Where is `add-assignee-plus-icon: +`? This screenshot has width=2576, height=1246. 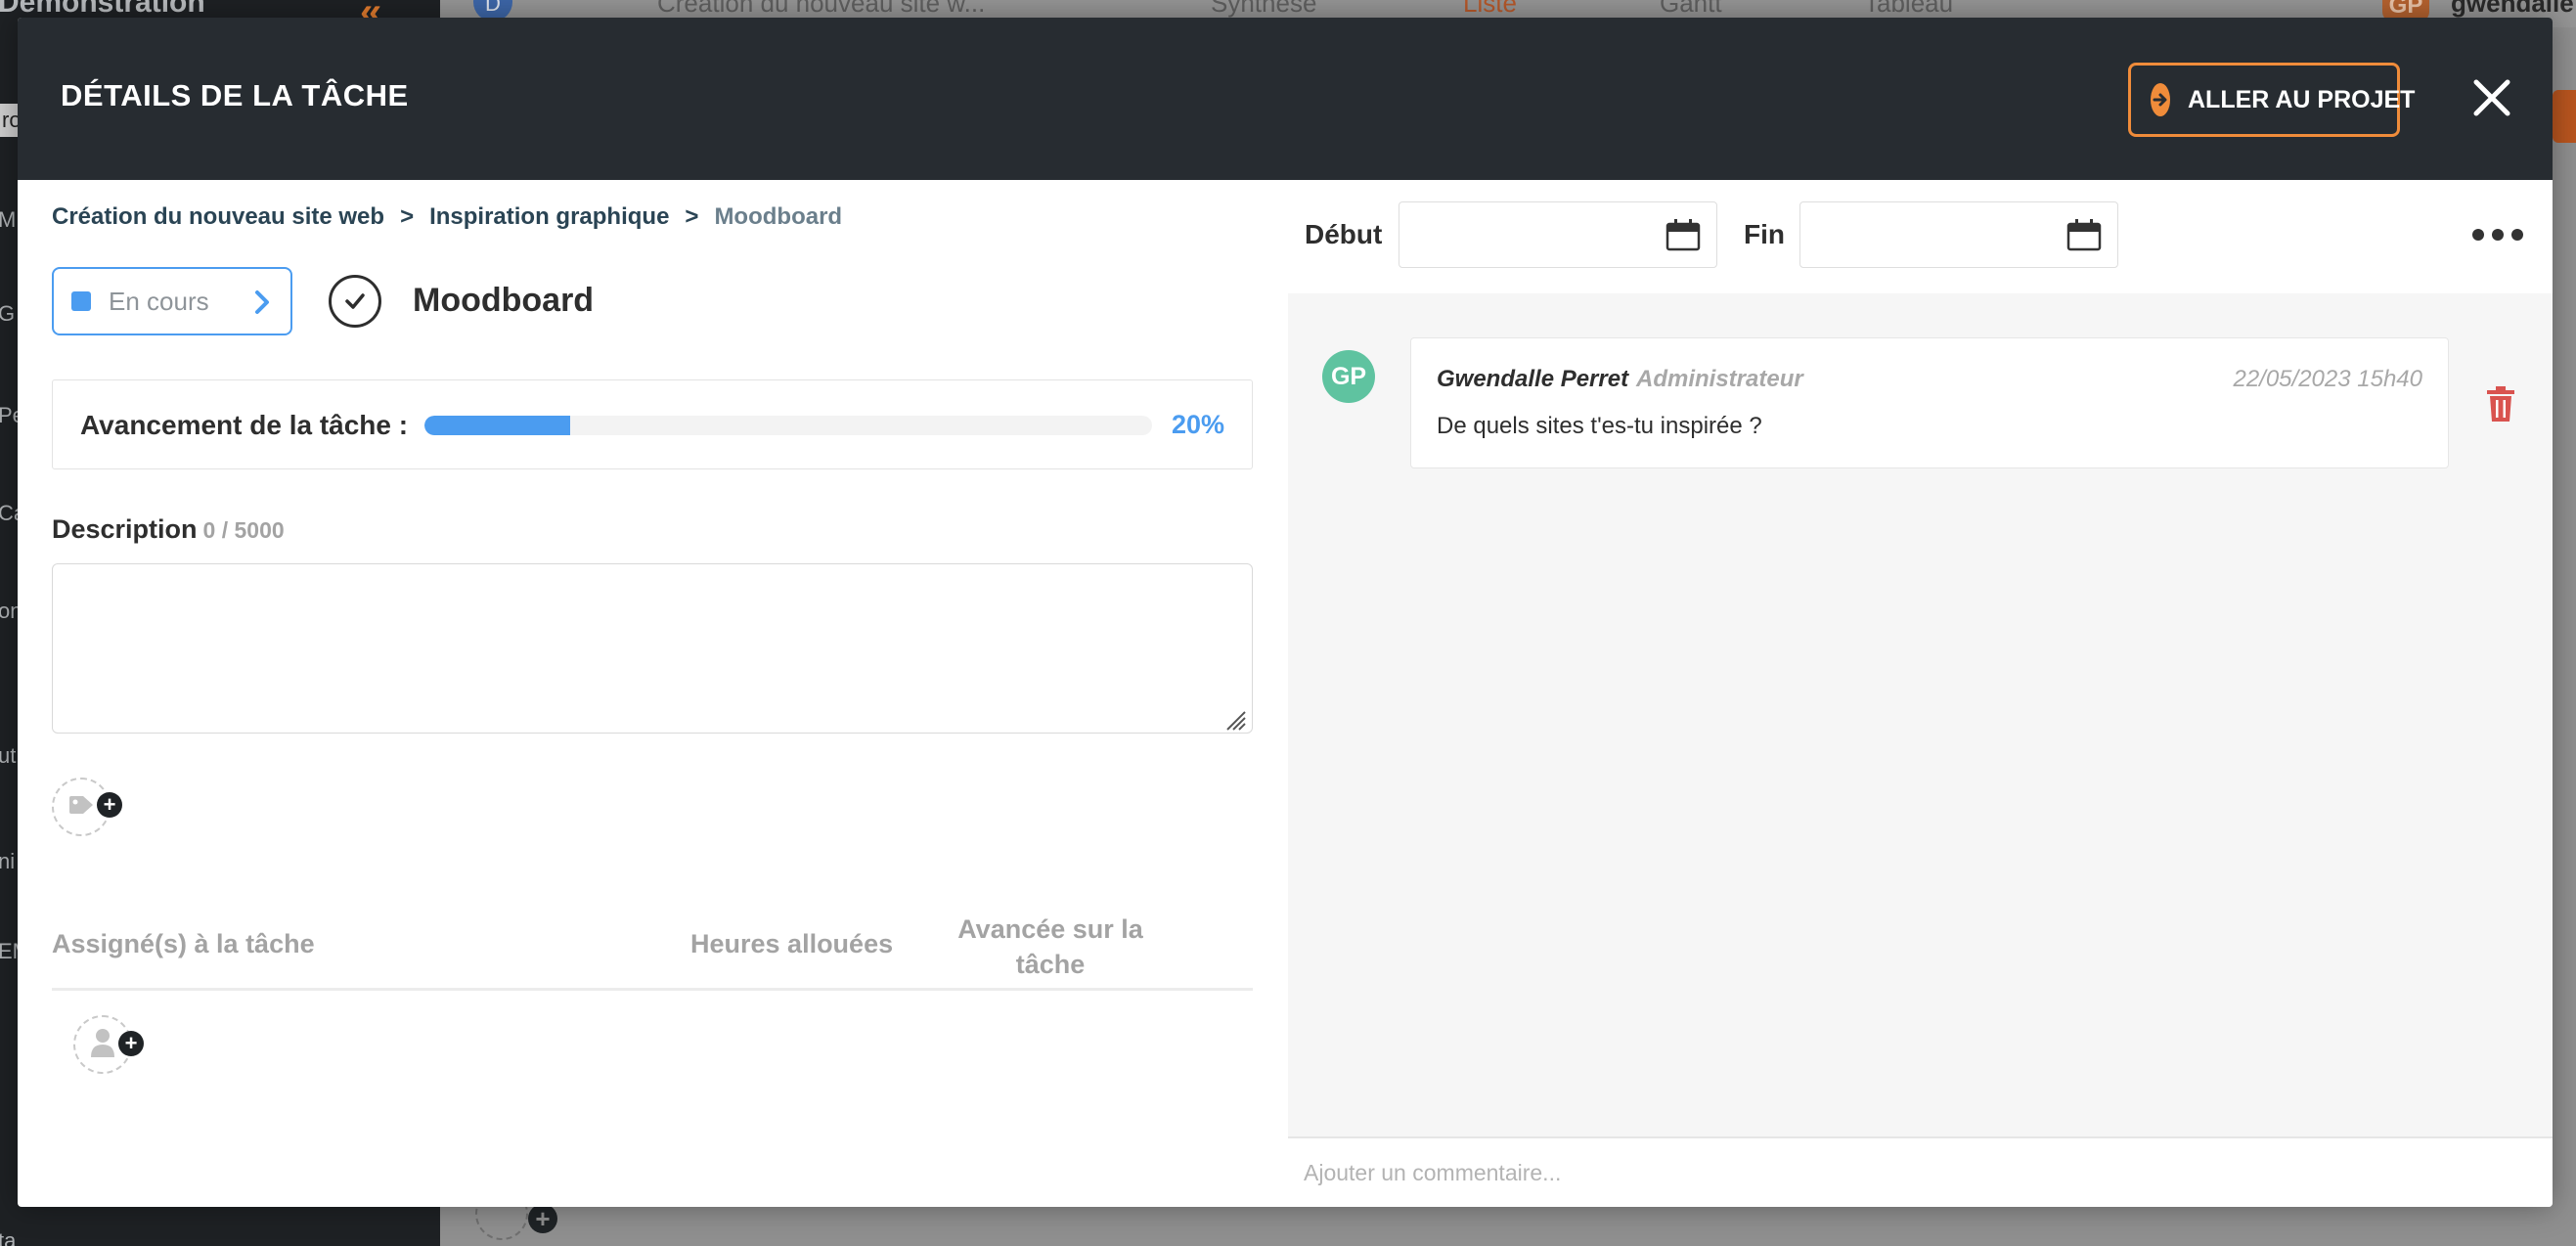 add-assignee-plus-icon: + is located at coordinates (131, 1043).